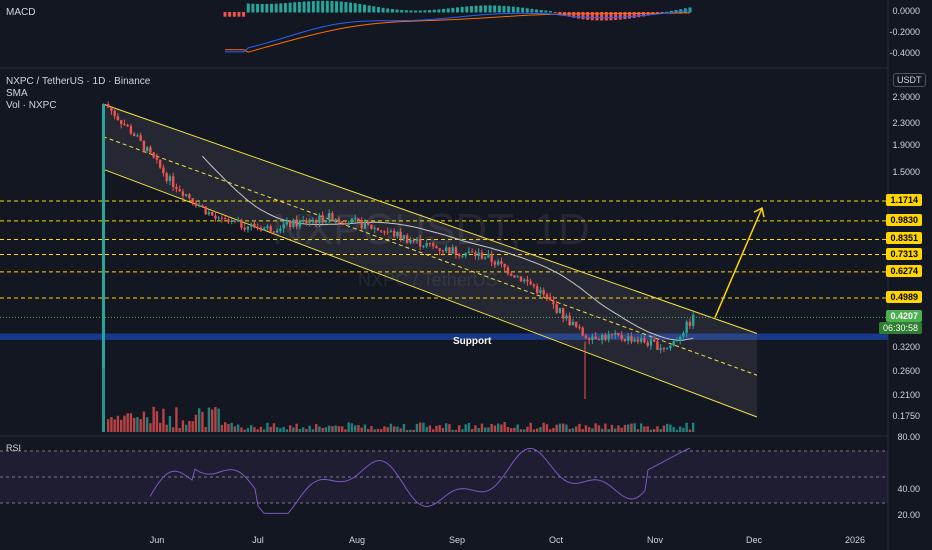  What do you see at coordinates (738, 262) in the screenshot?
I see `projection-arrow-line` at bounding box center [738, 262].